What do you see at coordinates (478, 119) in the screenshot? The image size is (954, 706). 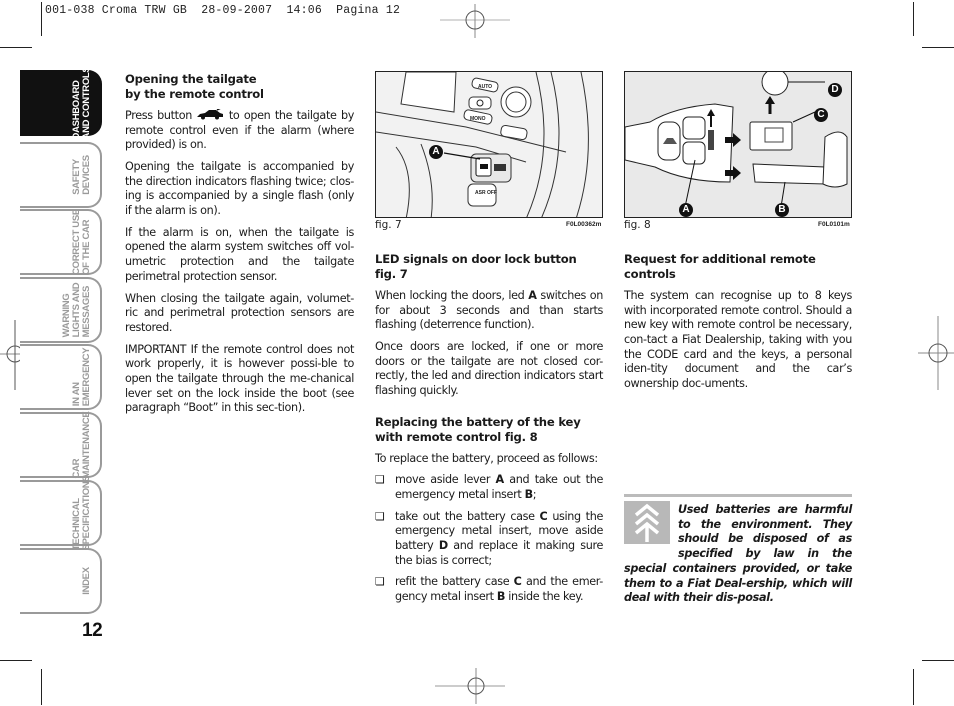 I see `mono-button-label: MONO` at bounding box center [478, 119].